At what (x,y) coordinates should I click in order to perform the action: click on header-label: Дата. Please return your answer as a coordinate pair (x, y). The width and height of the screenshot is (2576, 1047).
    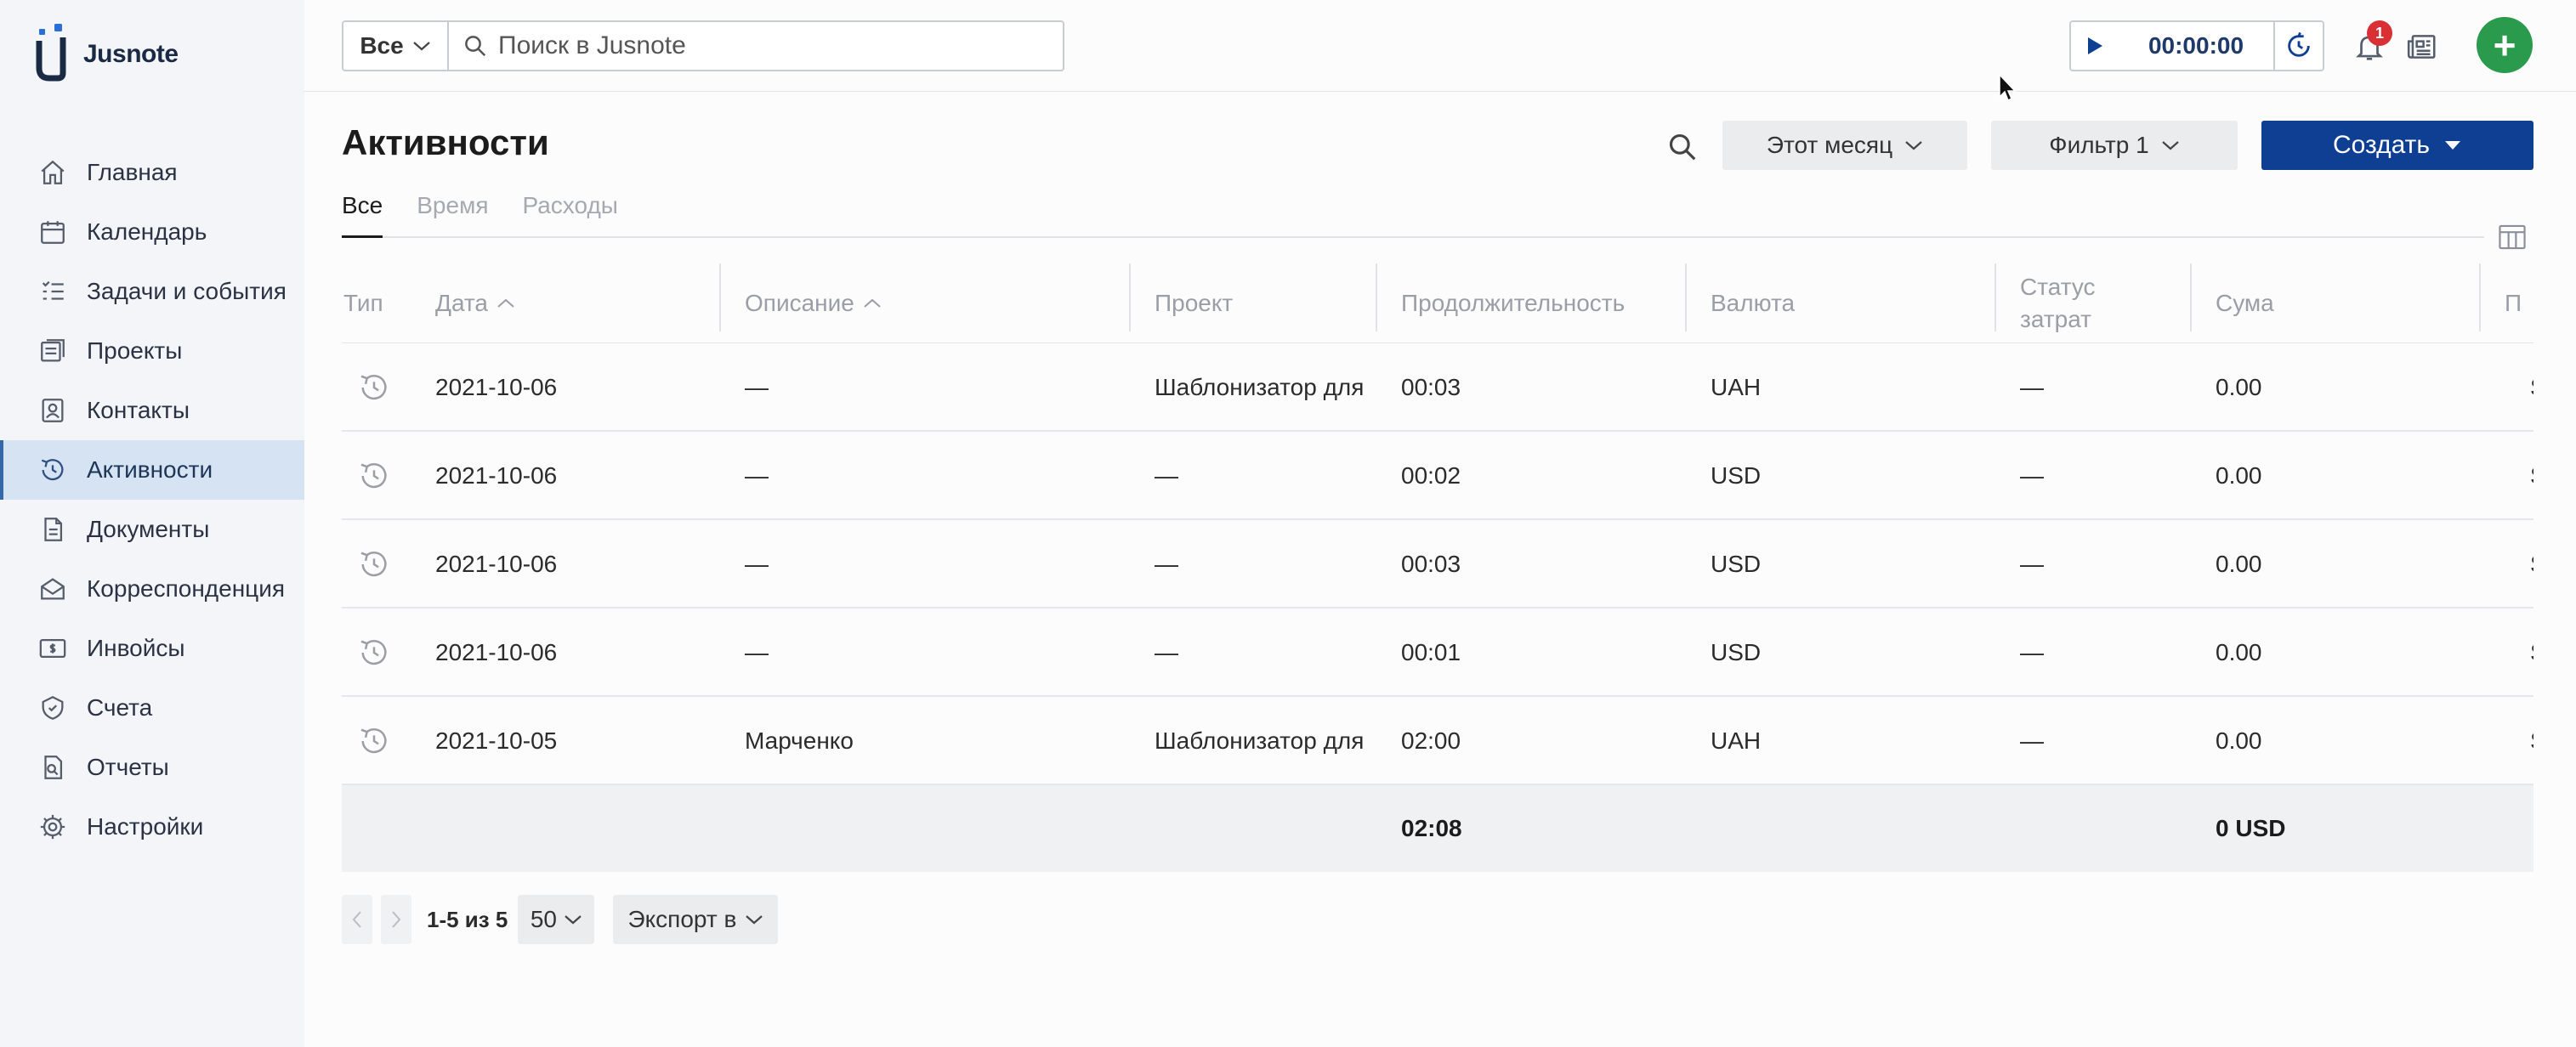
    Looking at the image, I should click on (462, 303).